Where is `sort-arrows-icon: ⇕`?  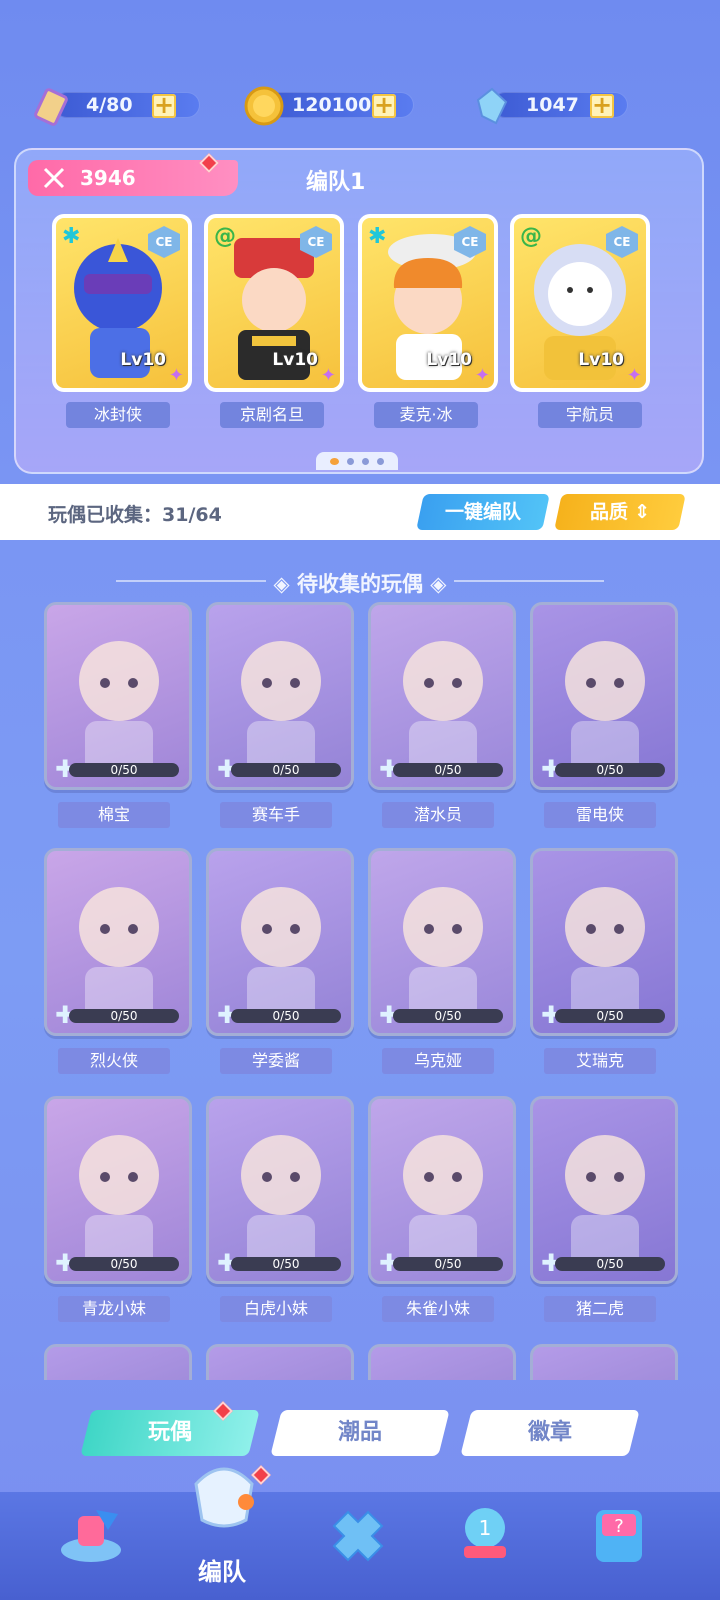 sort-arrows-icon: ⇕ is located at coordinates (642, 512).